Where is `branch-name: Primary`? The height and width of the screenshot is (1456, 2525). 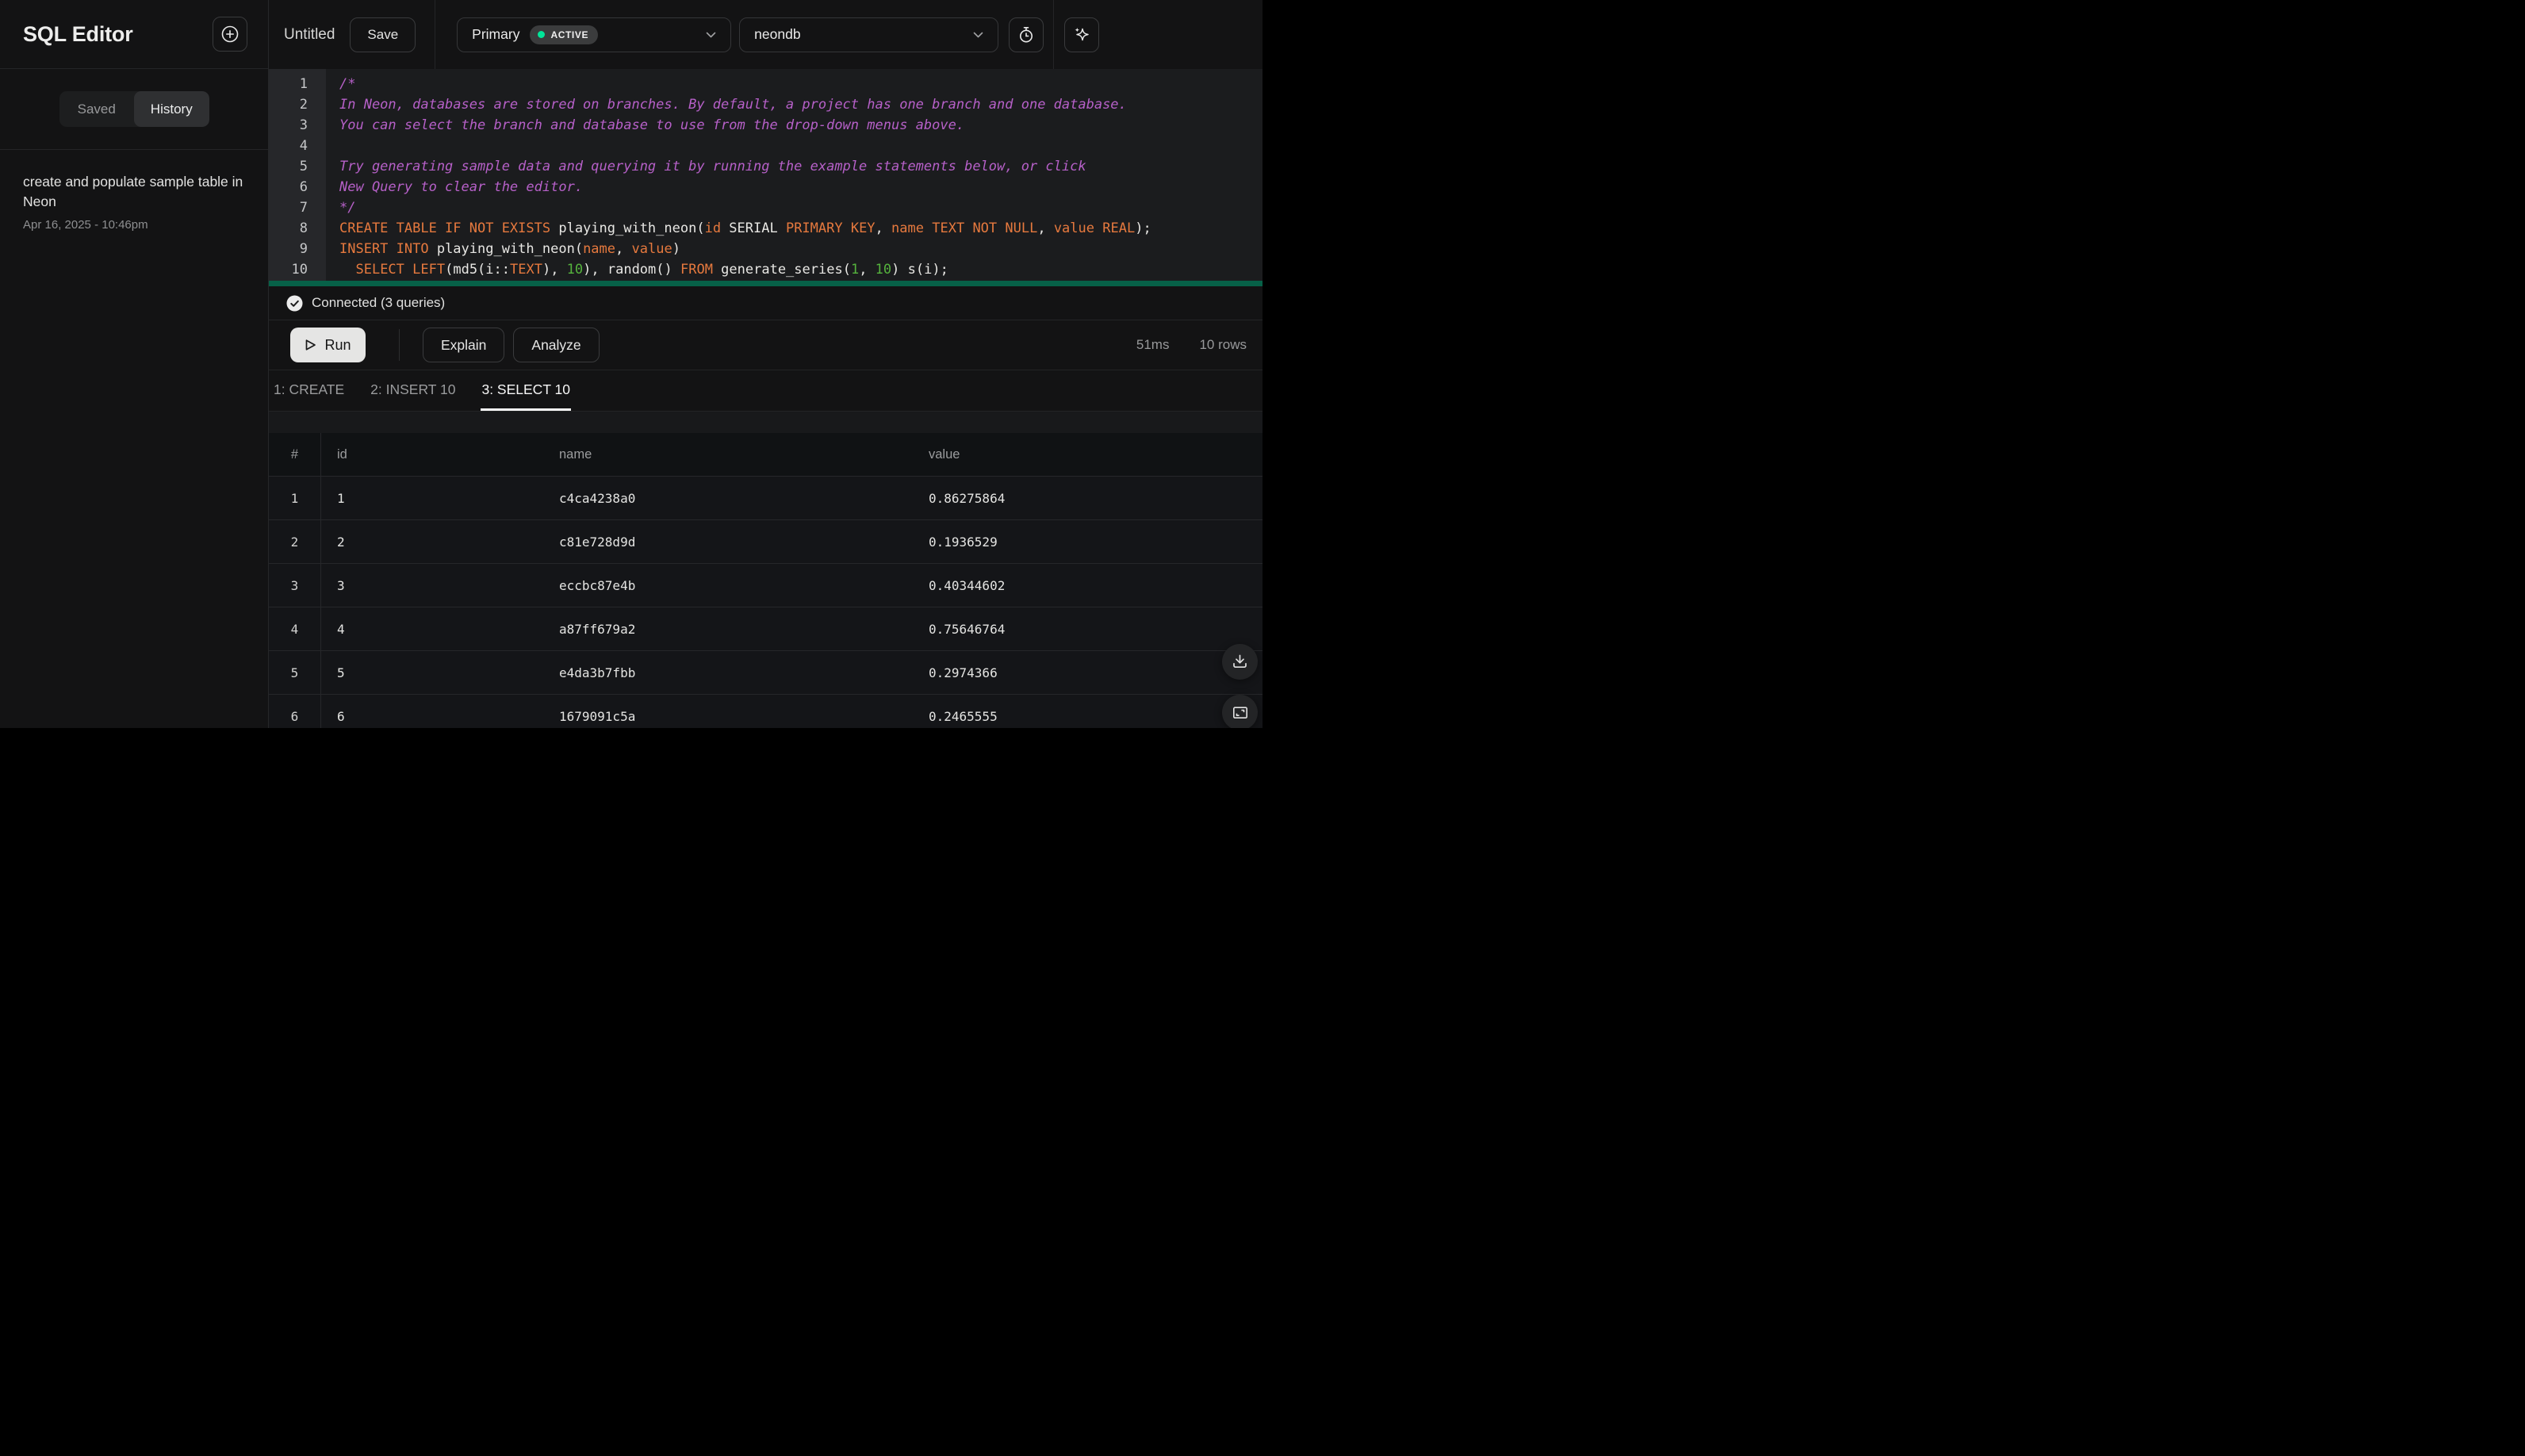
branch-name: Primary is located at coordinates (496, 34).